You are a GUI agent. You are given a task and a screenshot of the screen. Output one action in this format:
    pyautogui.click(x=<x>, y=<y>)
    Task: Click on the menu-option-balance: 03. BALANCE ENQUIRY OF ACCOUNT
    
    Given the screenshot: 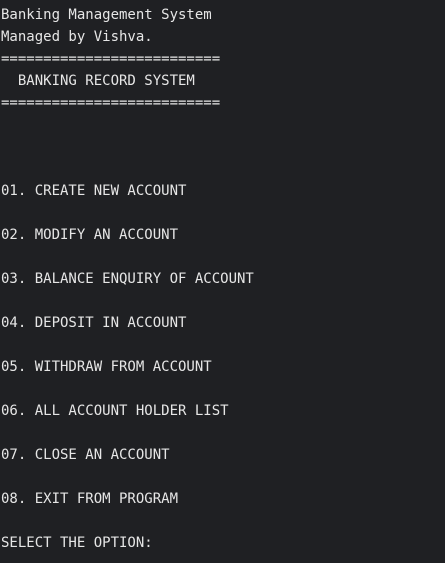 What is the action you would take?
    pyautogui.click(x=127, y=279)
    